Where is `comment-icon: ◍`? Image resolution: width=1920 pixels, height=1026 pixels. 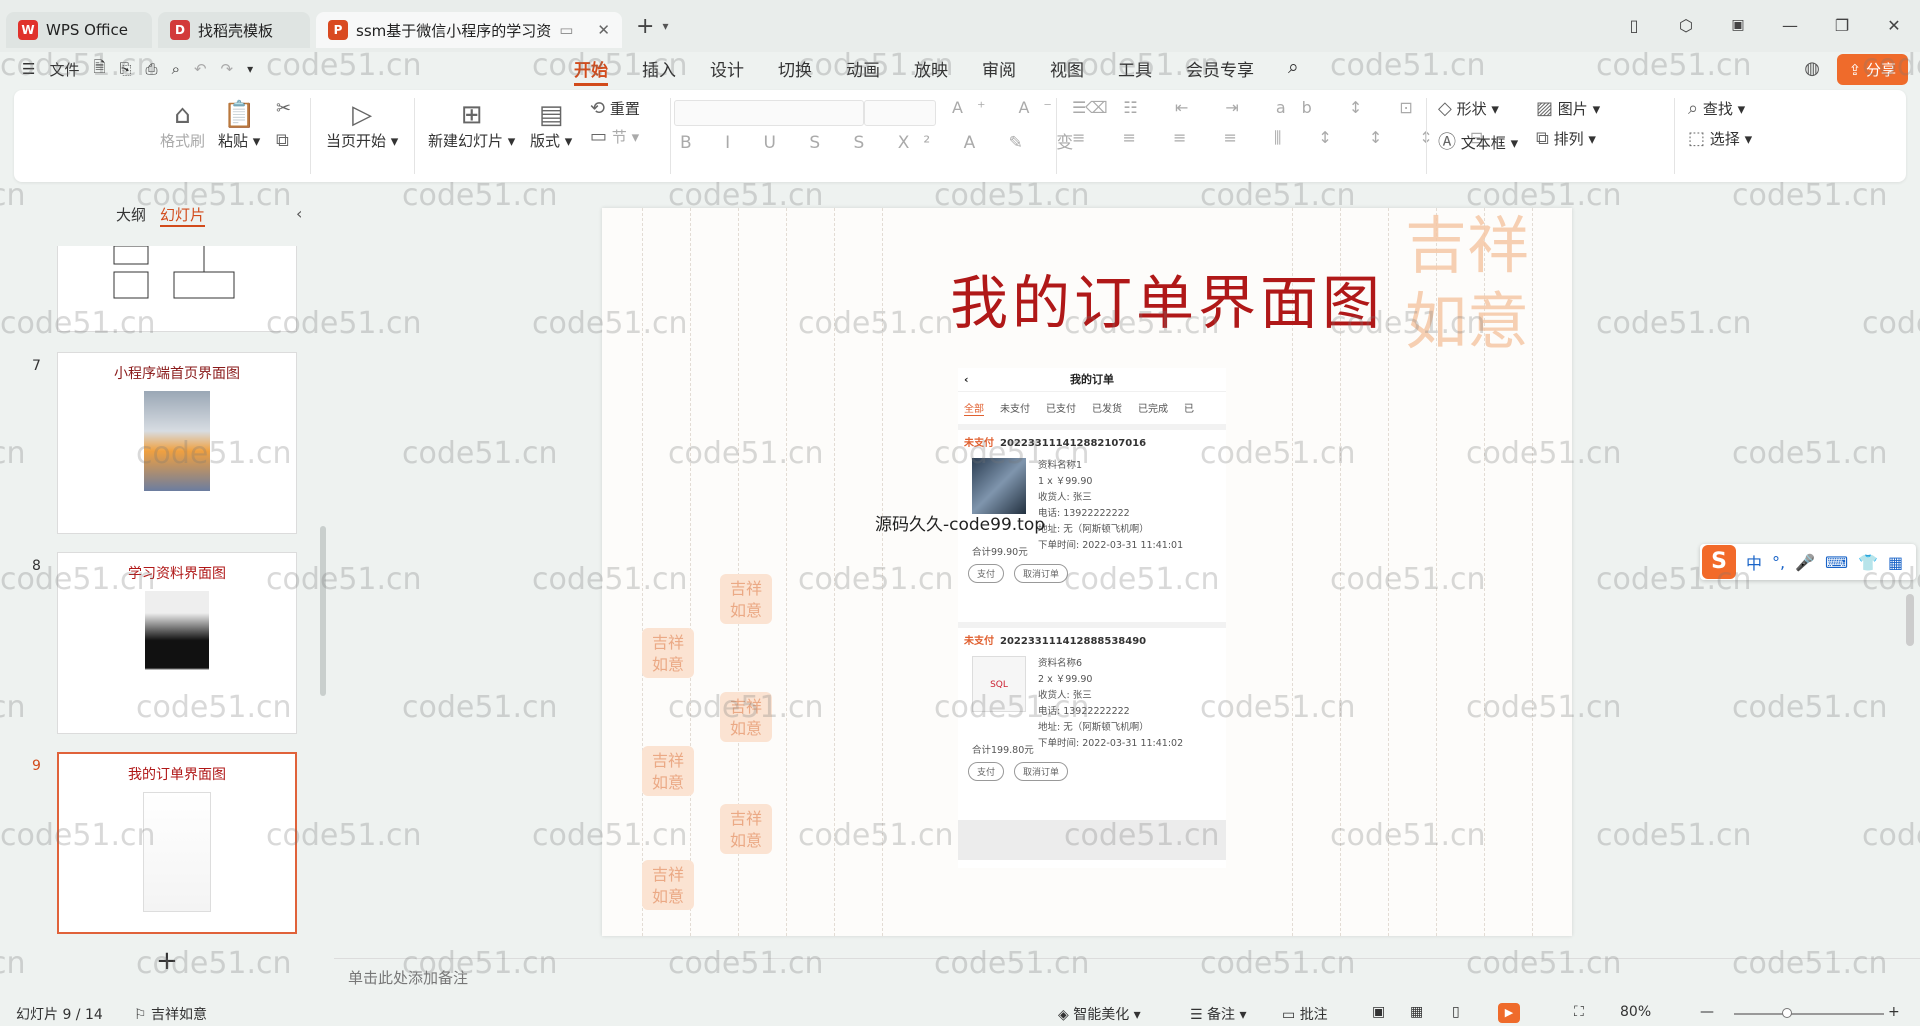
comment-icon: ◍ is located at coordinates (1812, 68).